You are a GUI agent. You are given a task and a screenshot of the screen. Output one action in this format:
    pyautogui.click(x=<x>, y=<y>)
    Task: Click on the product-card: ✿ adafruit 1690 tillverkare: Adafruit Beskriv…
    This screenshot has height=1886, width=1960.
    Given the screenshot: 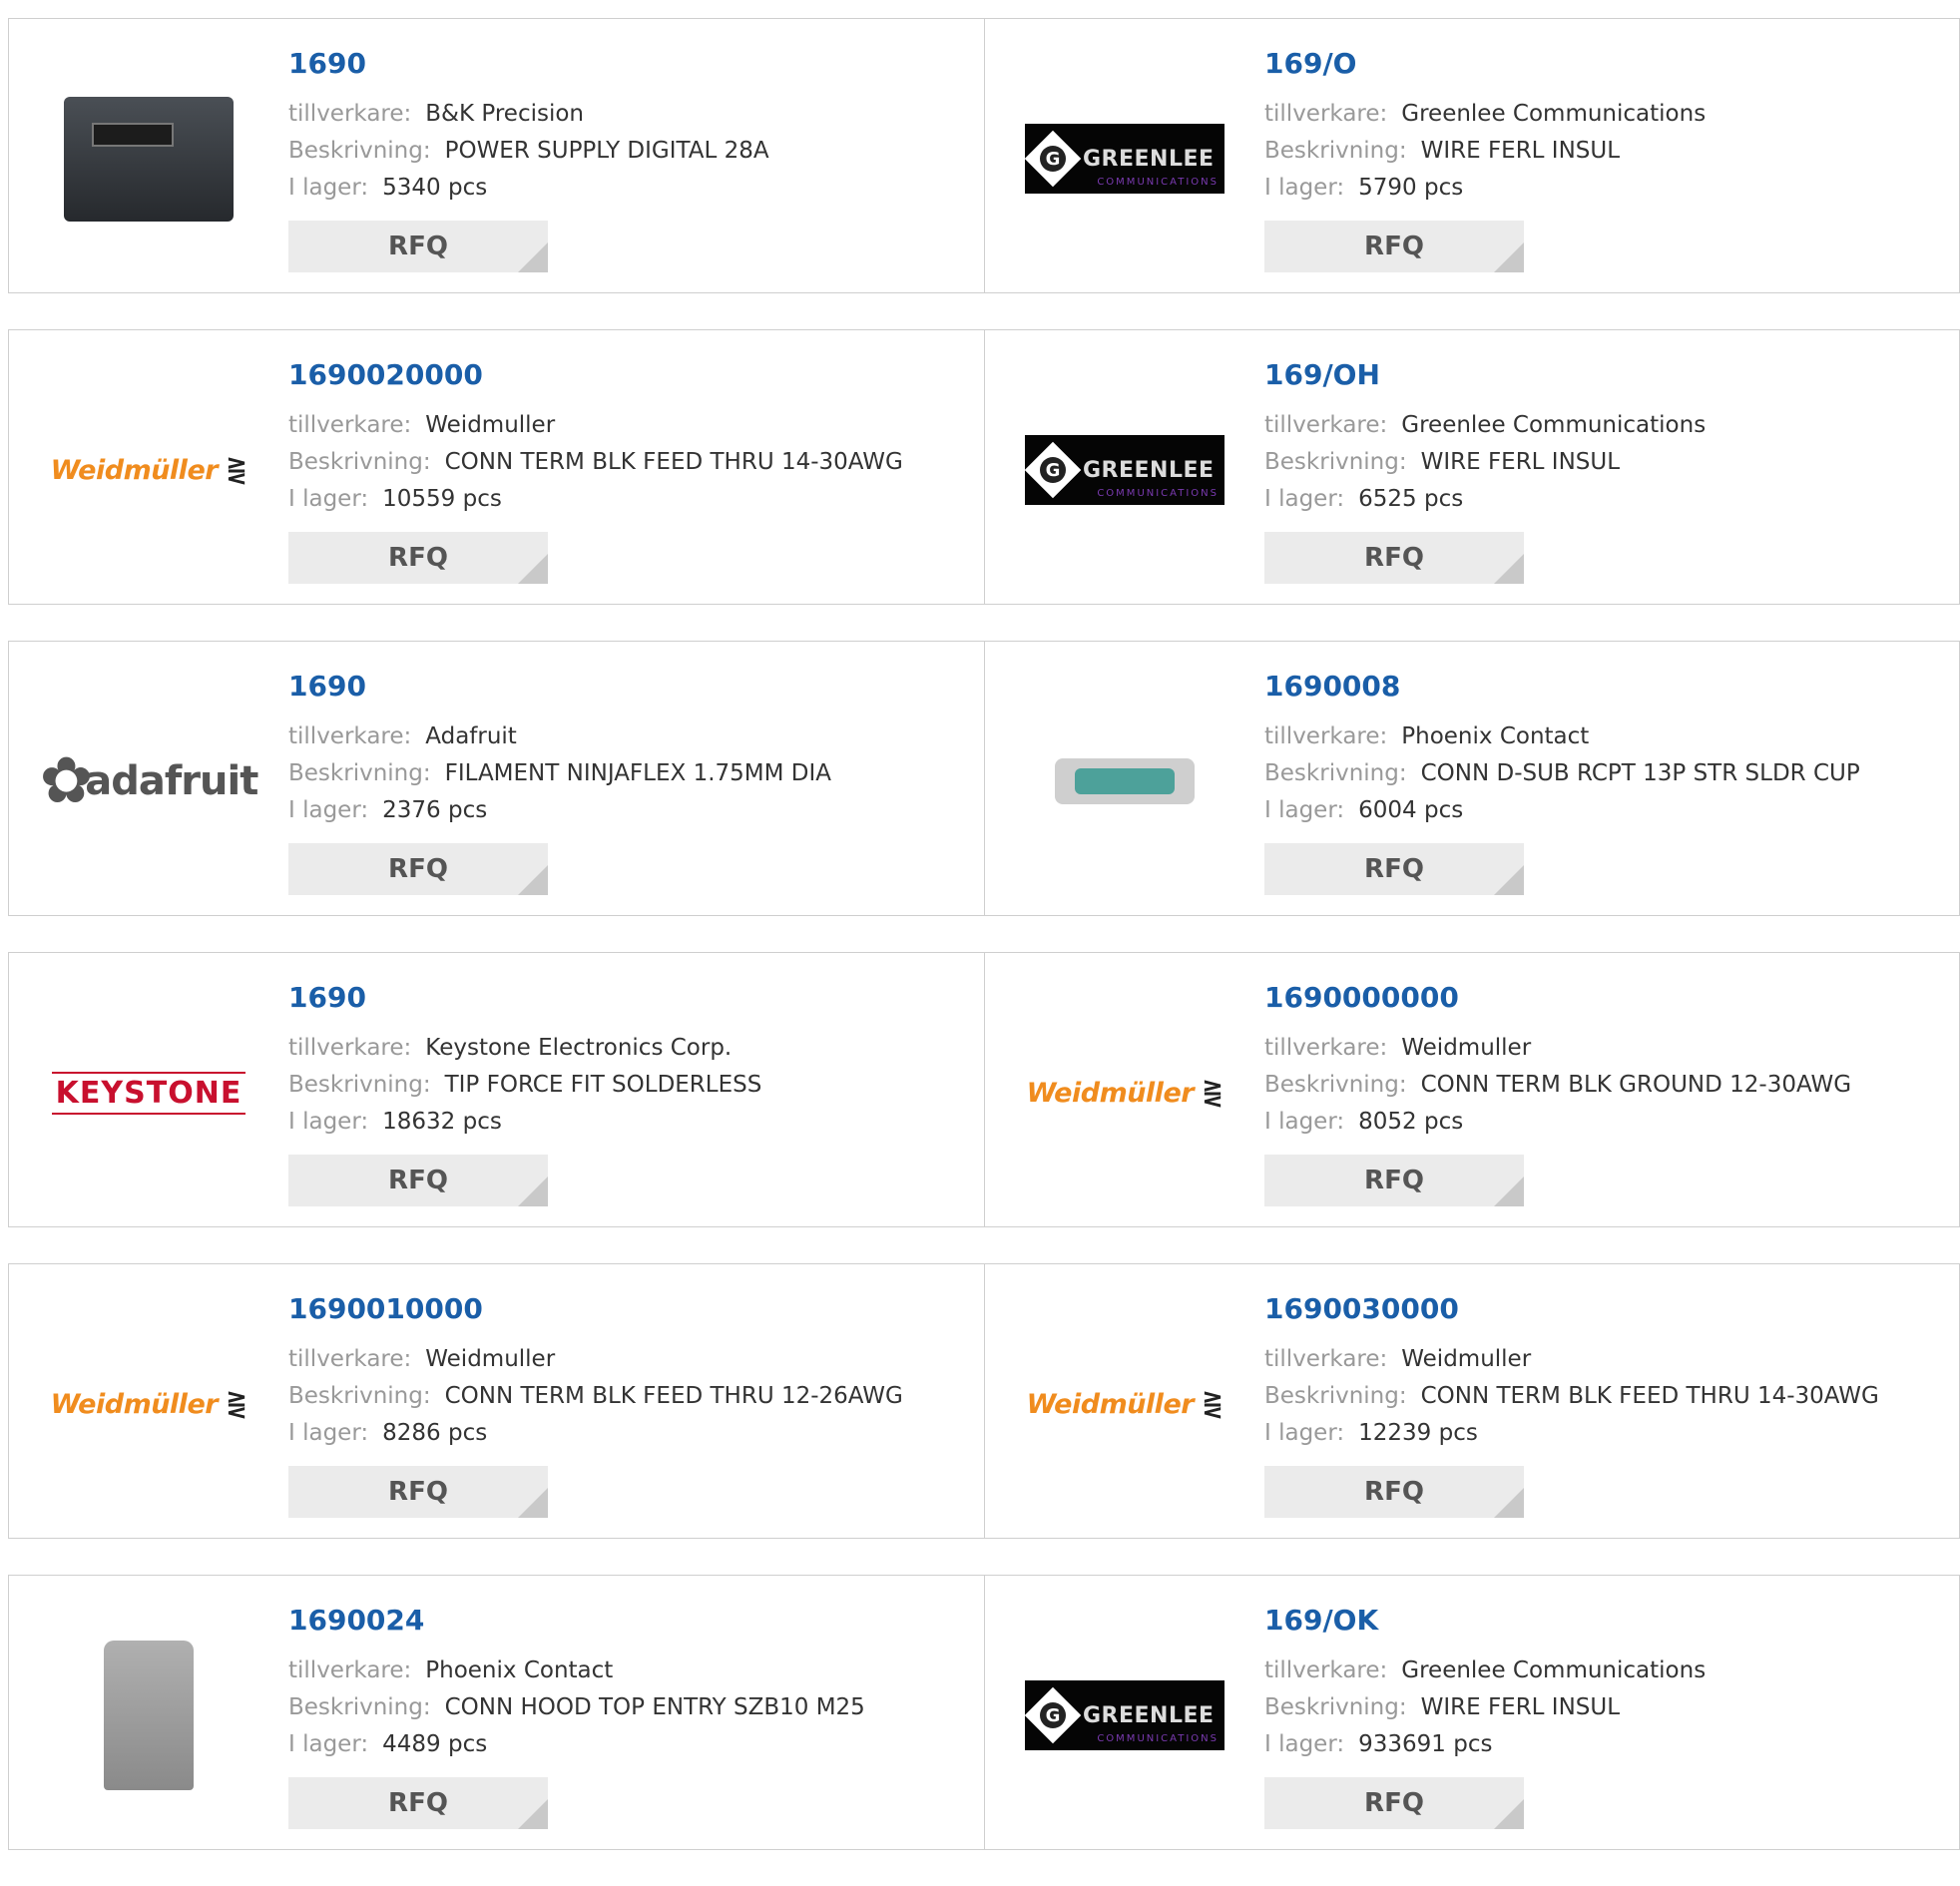 What is the action you would take?
    pyautogui.click(x=496, y=778)
    